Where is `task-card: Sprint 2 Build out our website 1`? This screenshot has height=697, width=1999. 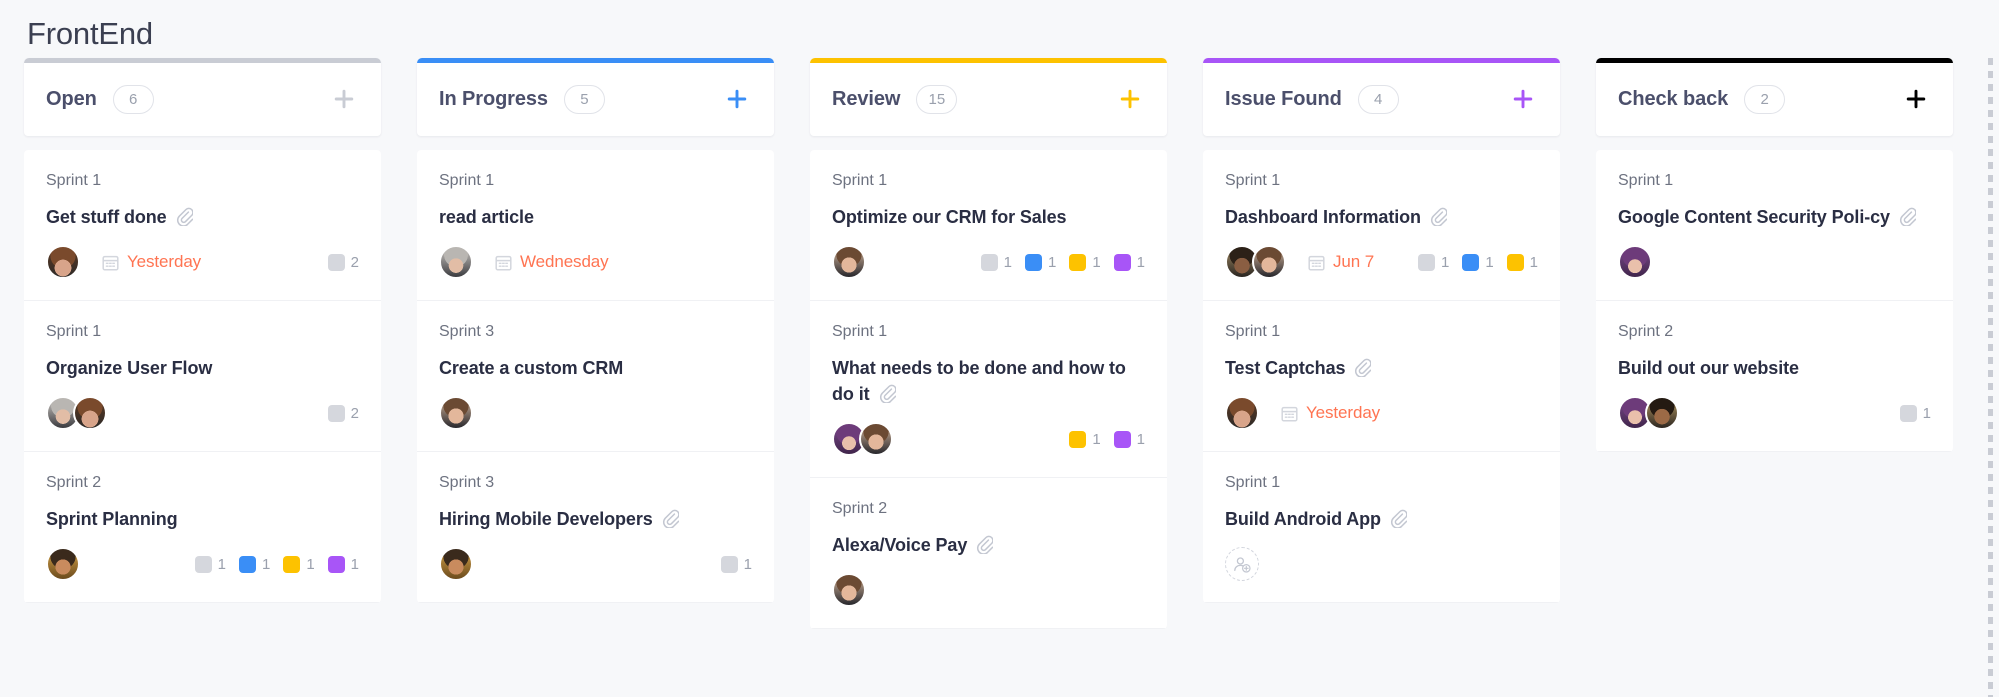
task-card: Sprint 2 Build out our website 1 is located at coordinates (1774, 376).